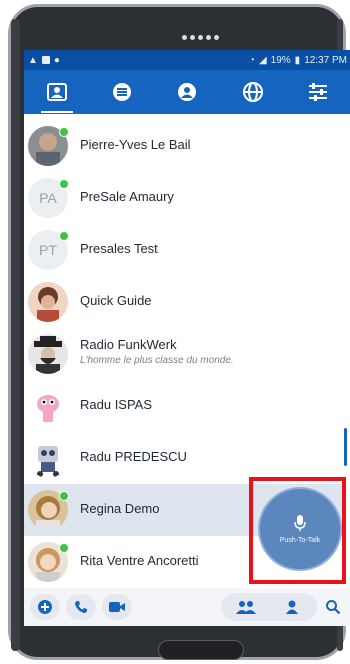 This screenshot has height=664, width=350. I want to click on battery-icon: ▮, so click(297, 60).